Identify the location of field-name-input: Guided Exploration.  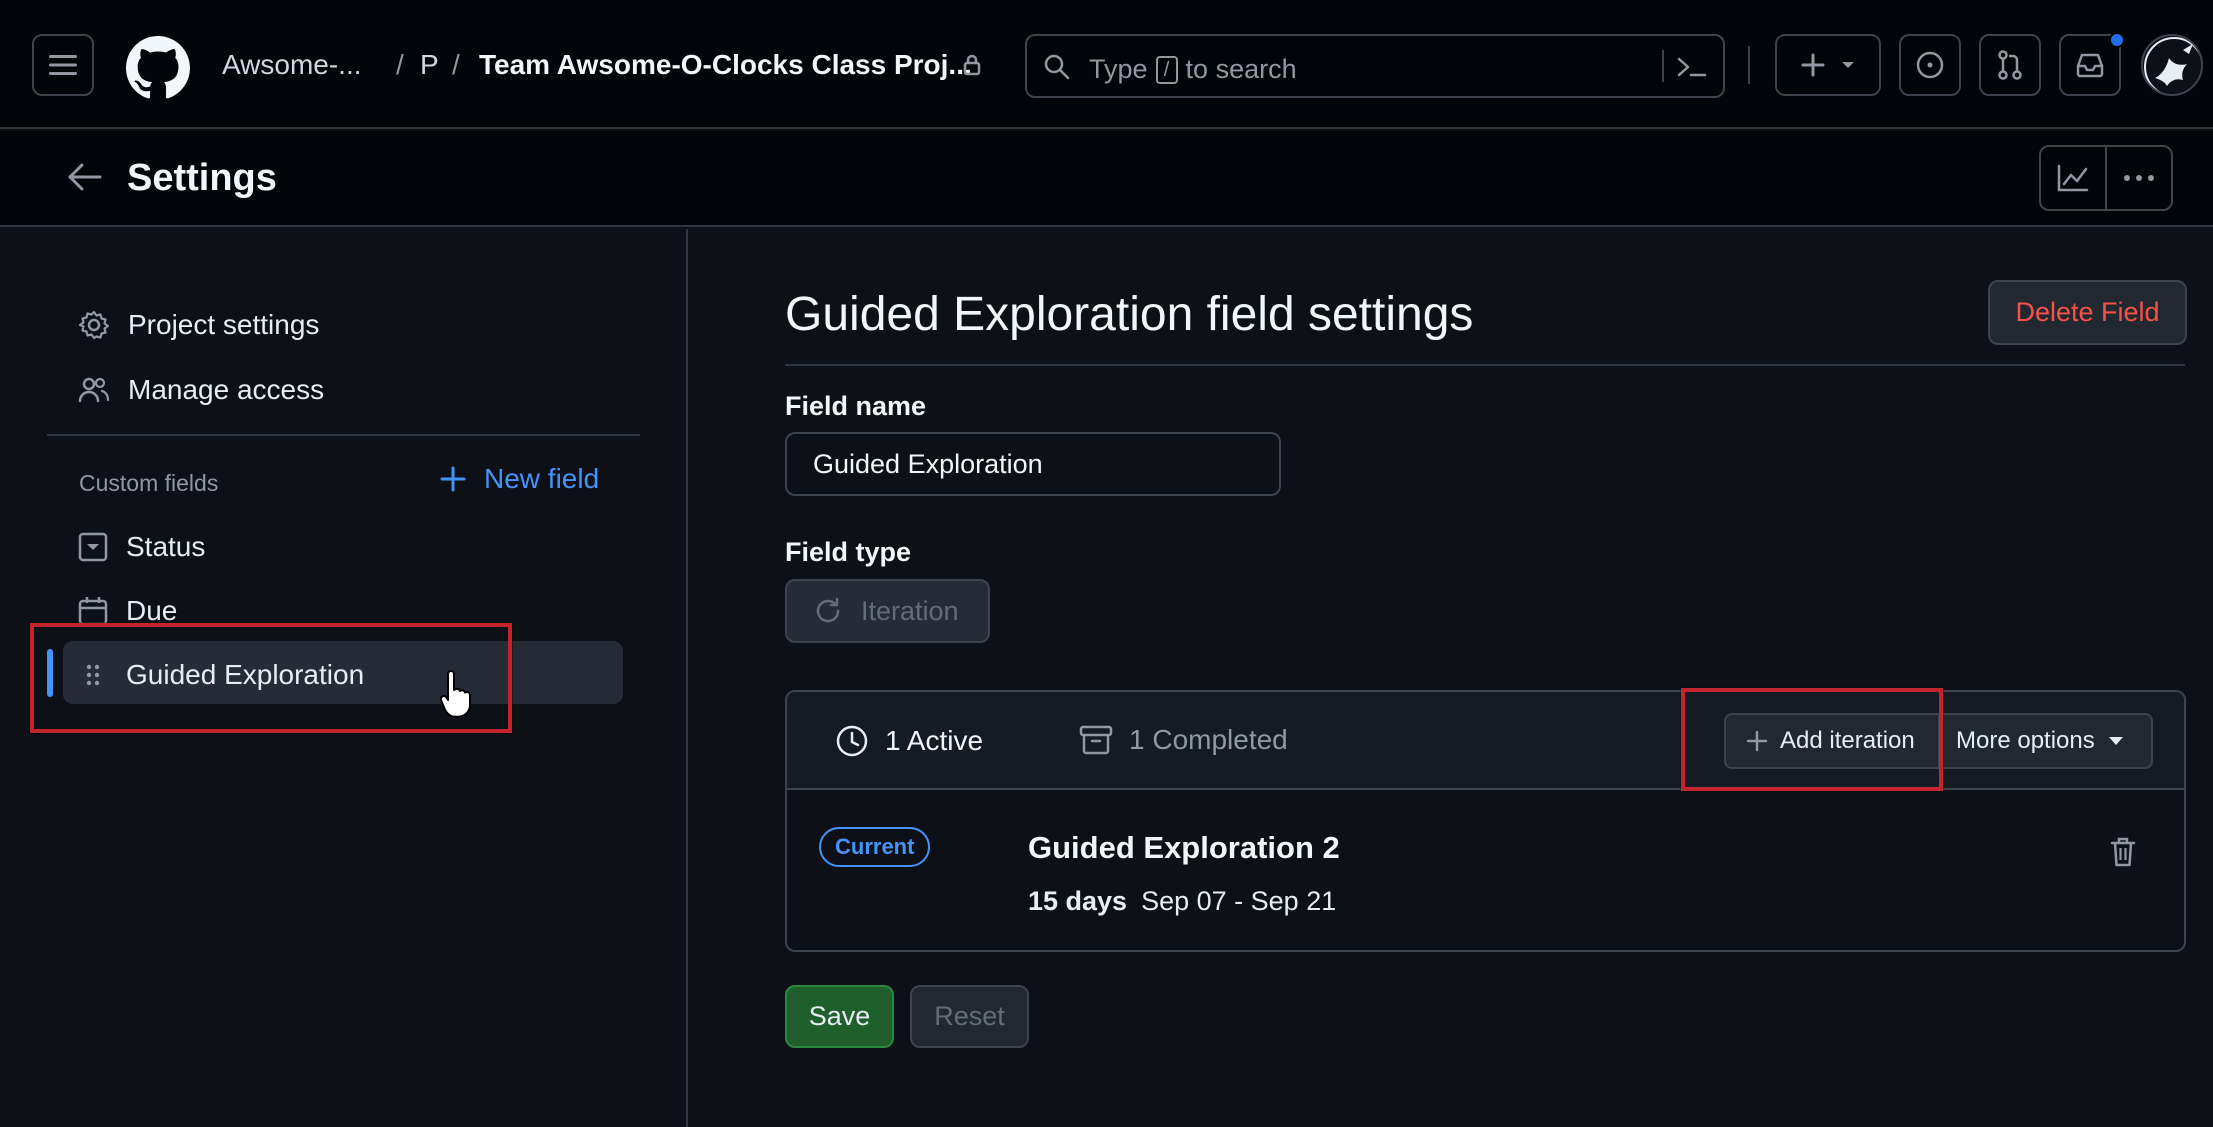
(1033, 464).